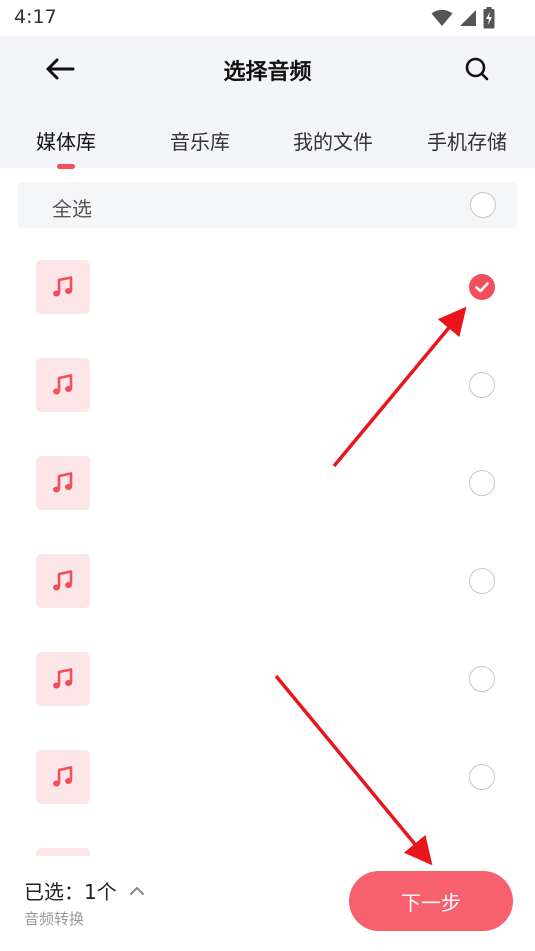  Describe the element at coordinates (333, 140) in the screenshot. I see `tab-my-files: 我的文件` at that location.